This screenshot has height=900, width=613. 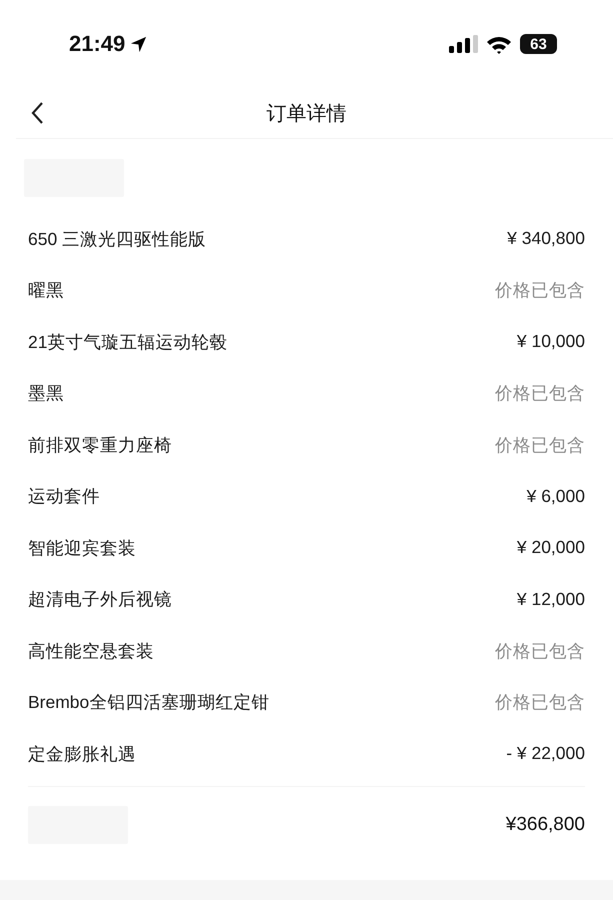 What do you see at coordinates (545, 753) in the screenshot?
I see `item-price: - ¥ 22,000` at bounding box center [545, 753].